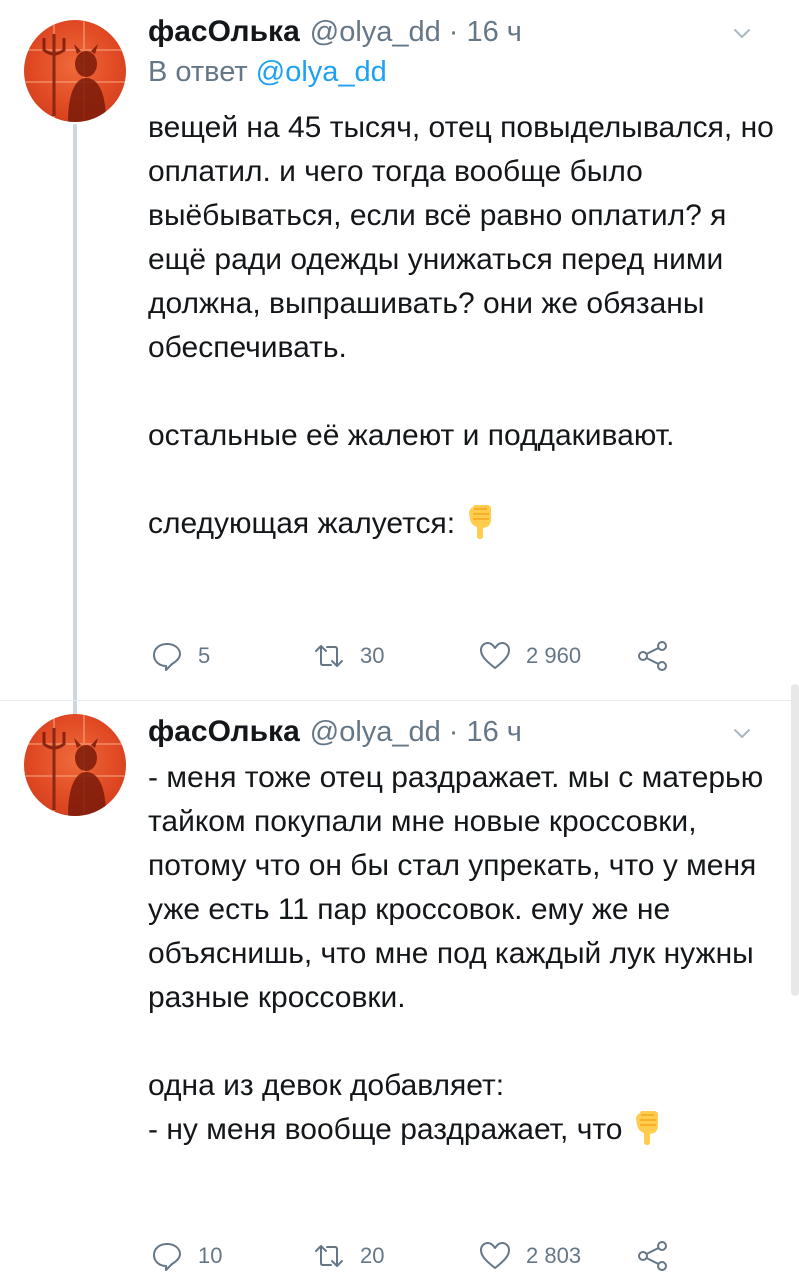 Image resolution: width=799 pixels, height=1280 pixels. What do you see at coordinates (430, 656) in the screenshot?
I see `tweet-actions: 5 30 2 960` at bounding box center [430, 656].